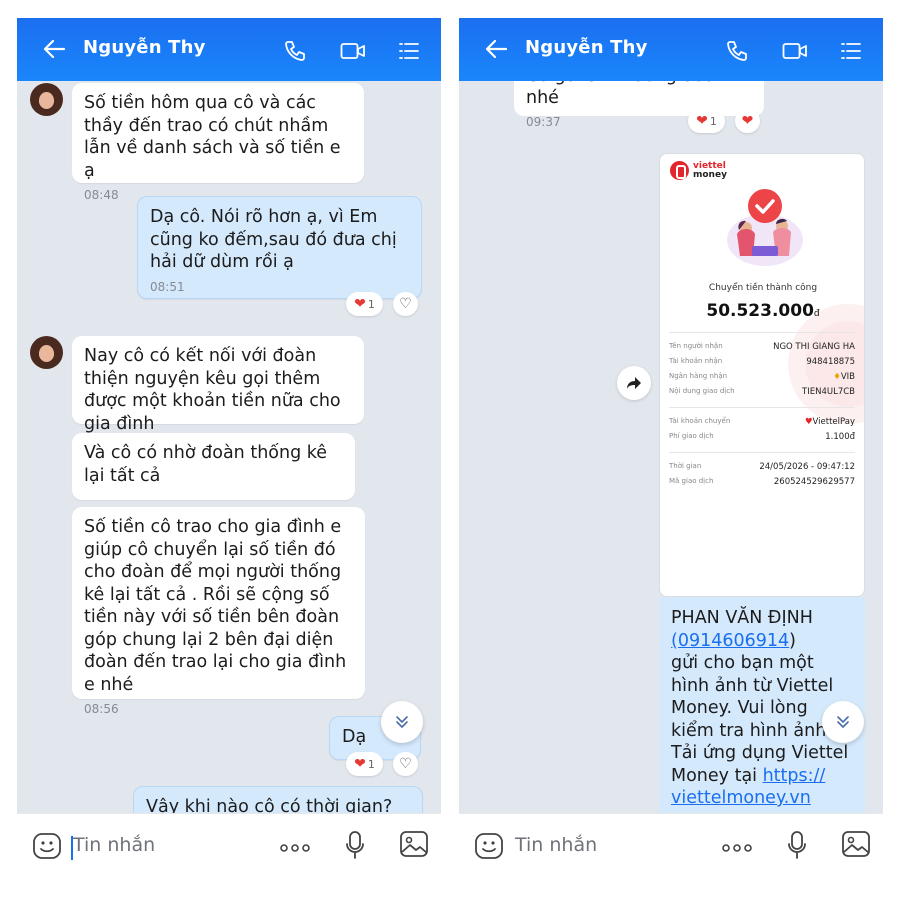 The height and width of the screenshot is (900, 900). Describe the element at coordinates (679, 170) in the screenshot. I see `viettel-logo-icon` at that location.